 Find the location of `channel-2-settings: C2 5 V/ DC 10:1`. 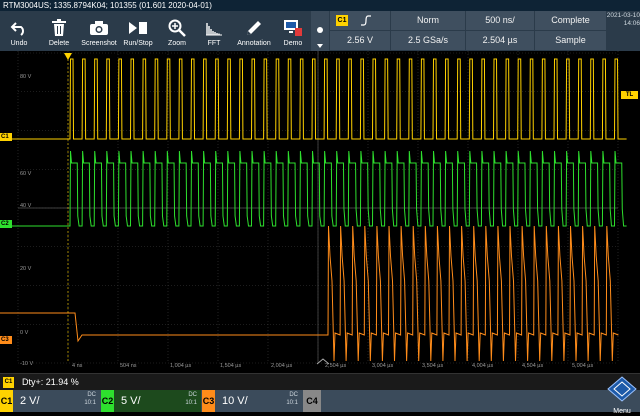

channel-2-settings: C2 5 V/ DC 10:1 is located at coordinates (151, 401).